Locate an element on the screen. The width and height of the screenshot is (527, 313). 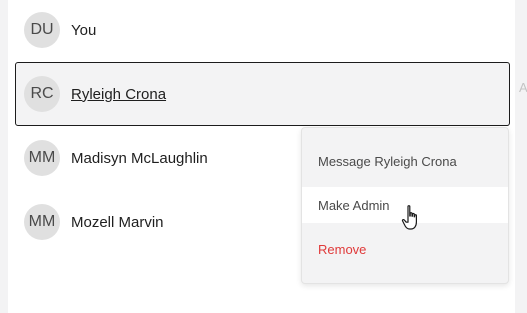
member-name: Madisyn McLaughlin is located at coordinates (139, 158).